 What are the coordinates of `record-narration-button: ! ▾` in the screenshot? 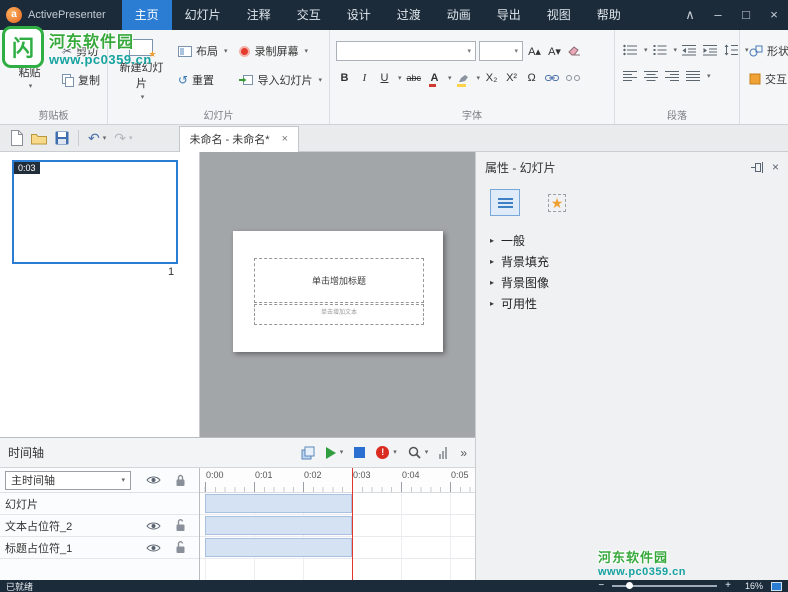 It's located at (386, 452).